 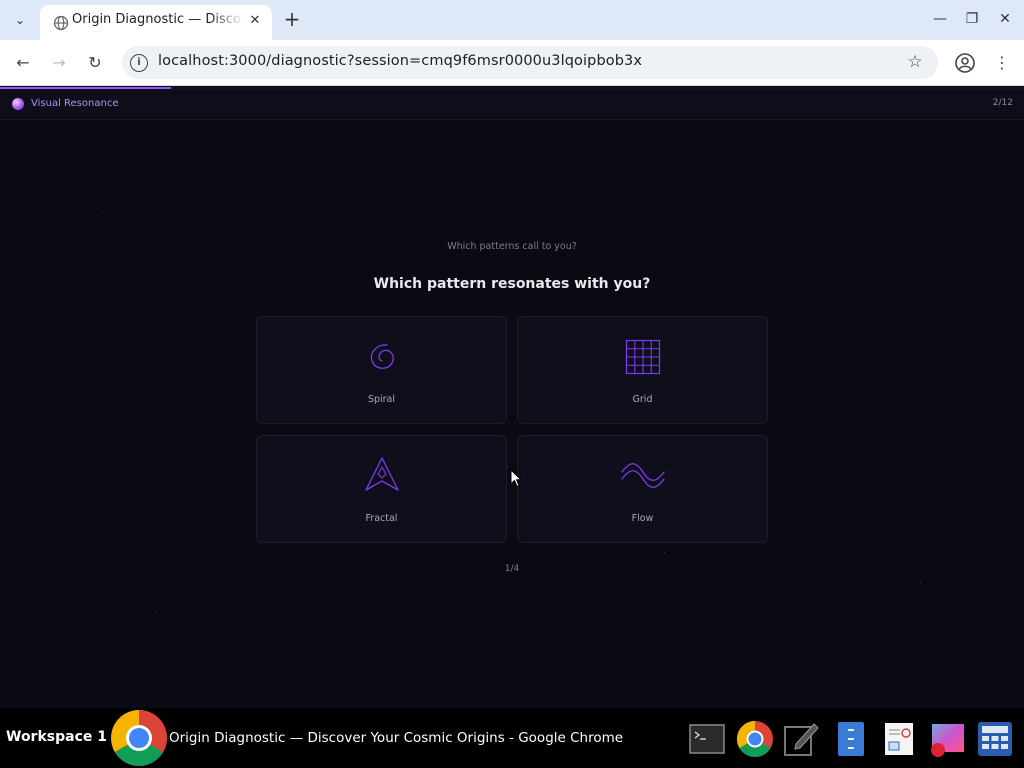 I want to click on question-subtitle: Which patterns call to you?, so click(x=512, y=246).